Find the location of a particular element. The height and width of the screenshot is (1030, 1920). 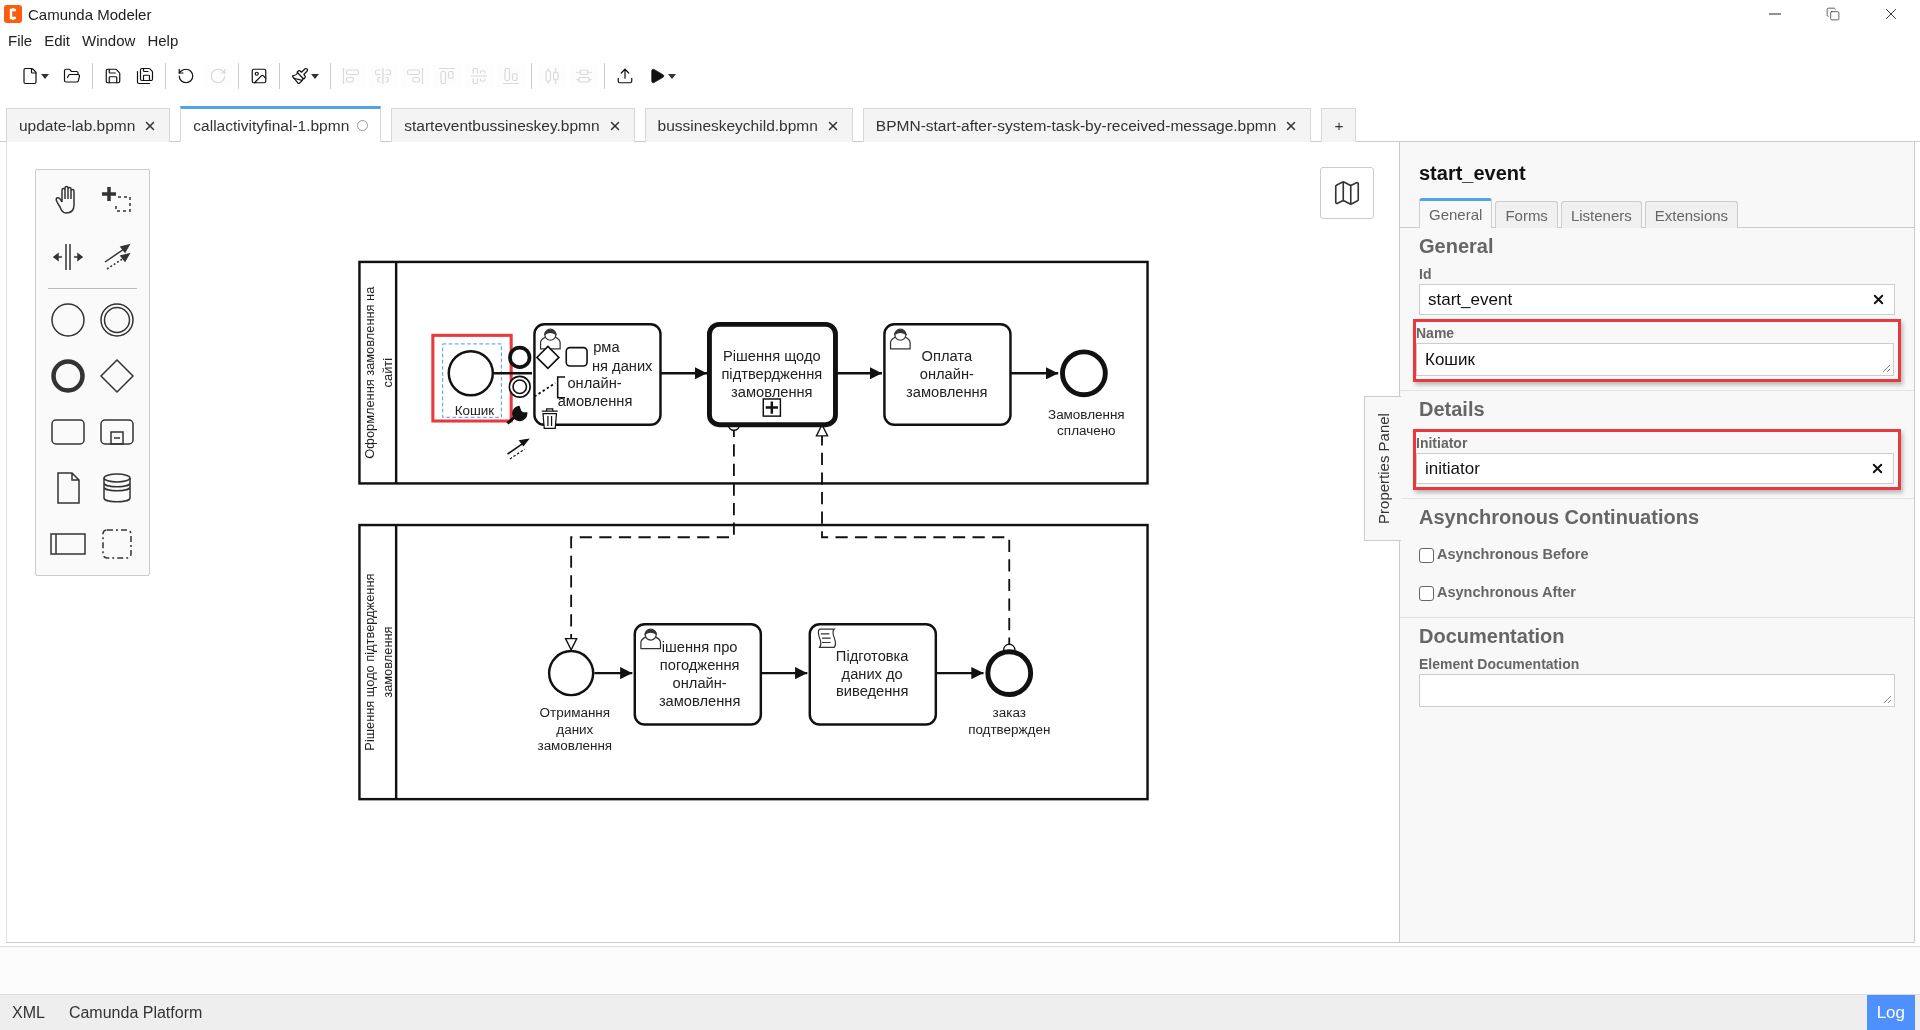

section-heading: Asynchronous Continuations is located at coordinates (1559, 517).